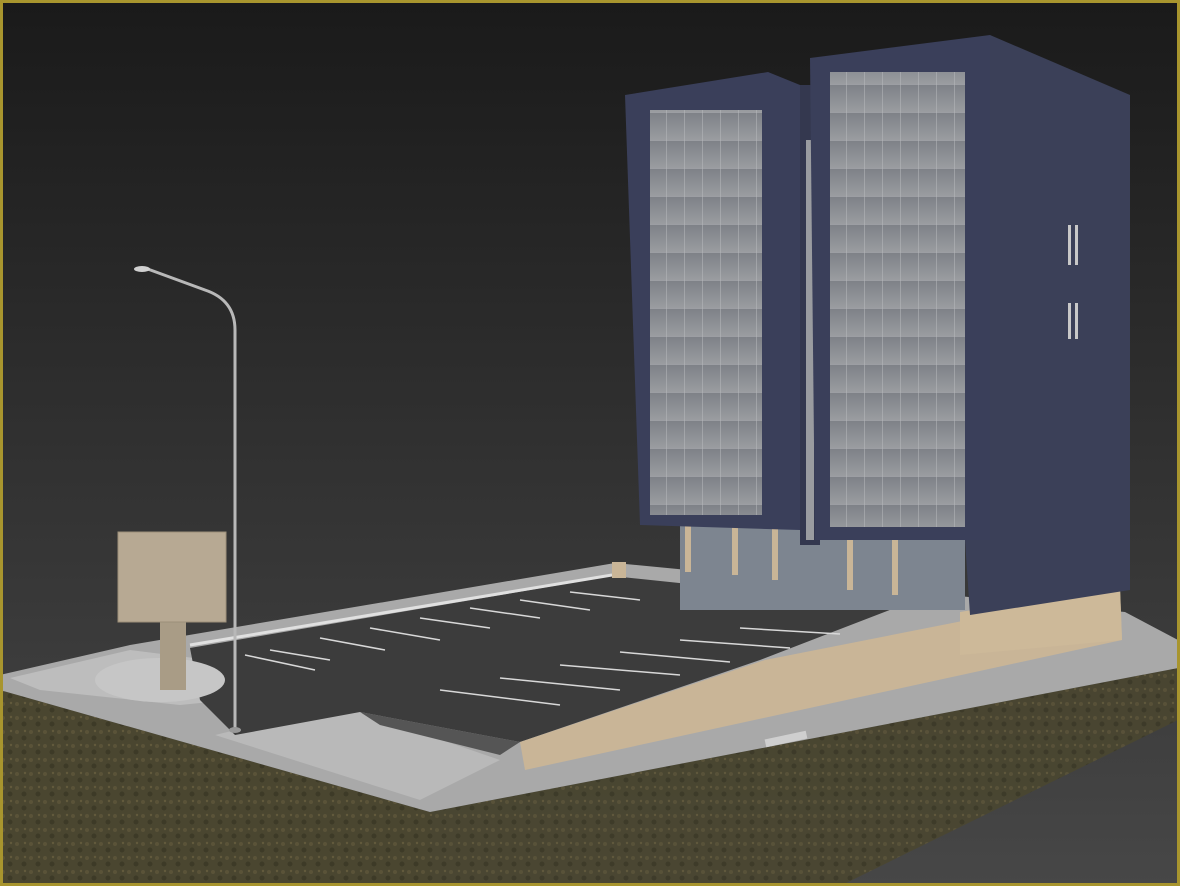 This screenshot has height=886, width=1180. Describe the element at coordinates (619, 570) in the screenshot. I see `bollard` at that location.